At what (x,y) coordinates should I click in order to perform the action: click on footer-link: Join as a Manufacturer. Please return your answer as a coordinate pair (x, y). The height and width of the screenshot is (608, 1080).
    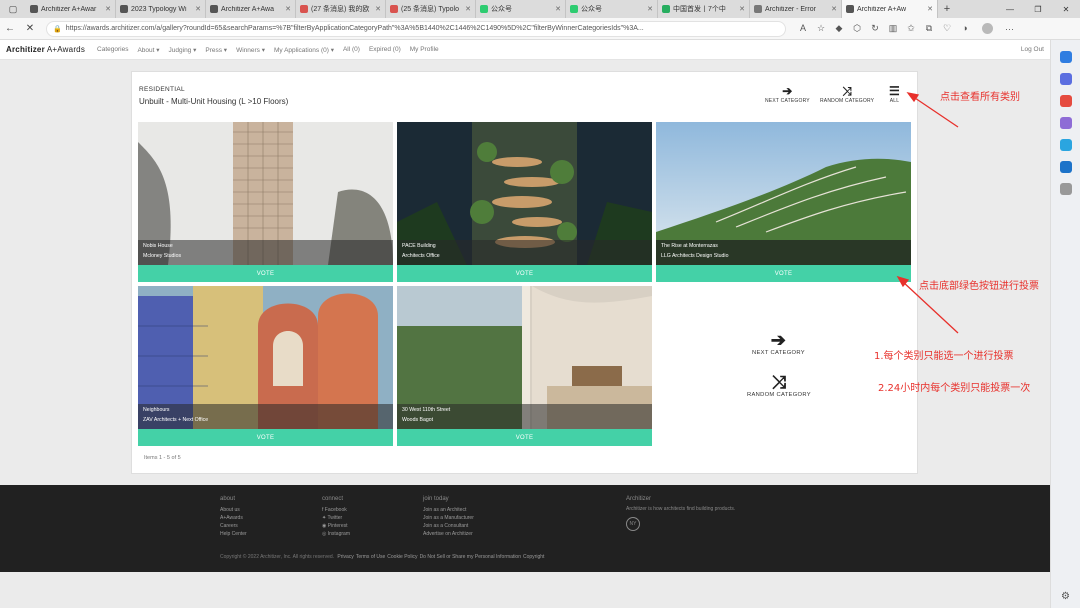
    Looking at the image, I should click on (448, 518).